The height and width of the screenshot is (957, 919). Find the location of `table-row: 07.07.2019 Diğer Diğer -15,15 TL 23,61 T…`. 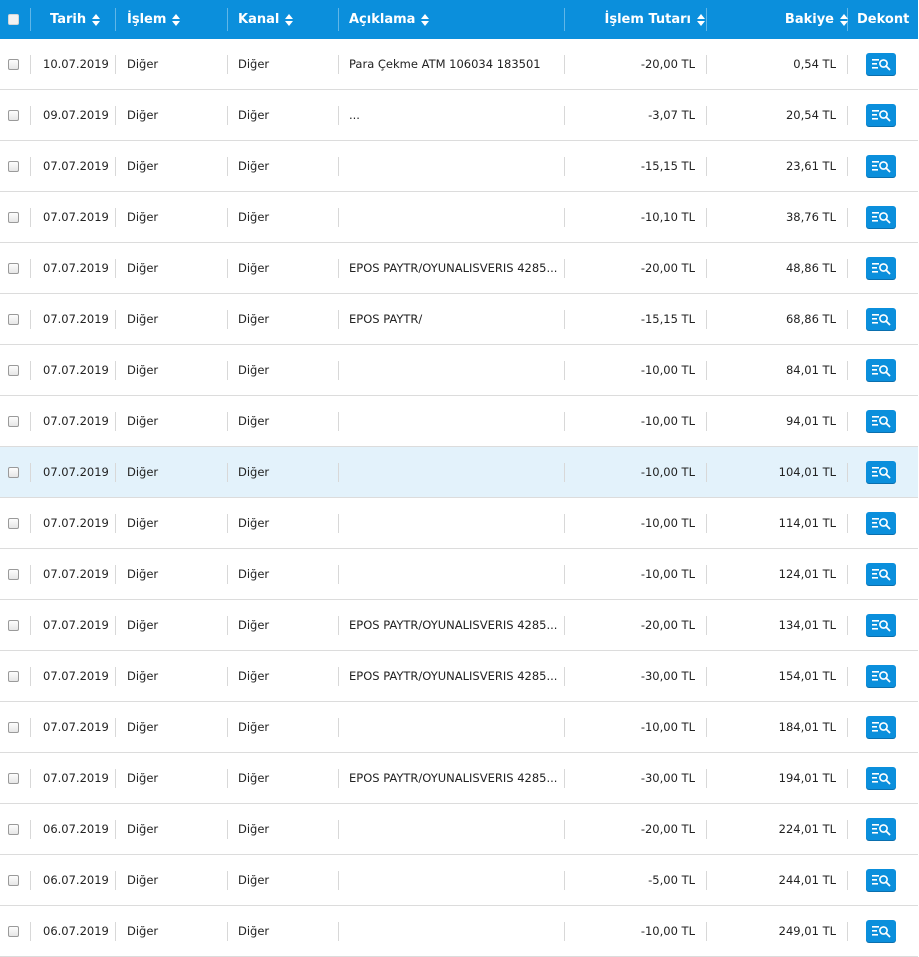

table-row: 07.07.2019 Diğer Diğer -15,15 TL 23,61 T… is located at coordinates (459, 166).